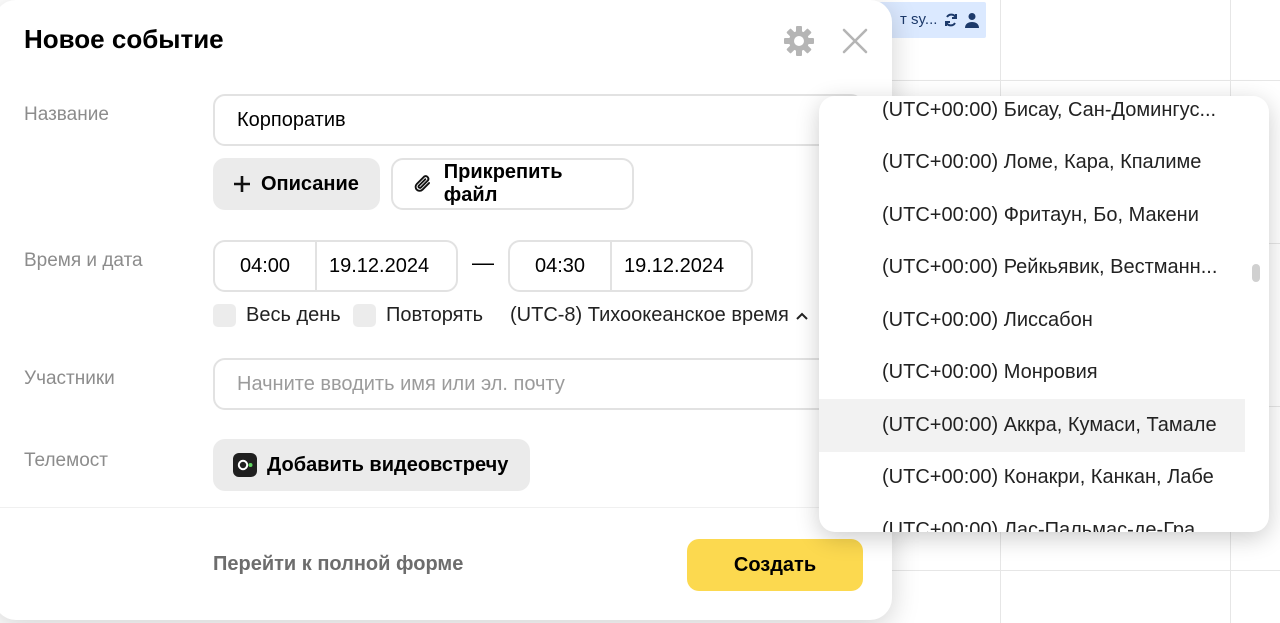 The image size is (1280, 623). I want to click on plus-icon, so click(242, 184).